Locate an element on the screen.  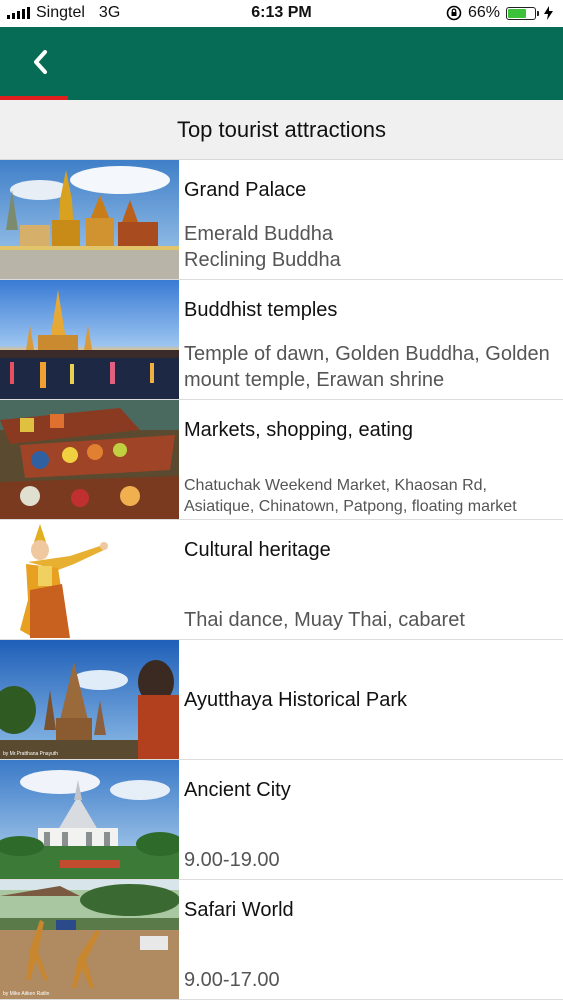
list-item-text: Ayutthaya Historical Park is located at coordinates (371, 699).